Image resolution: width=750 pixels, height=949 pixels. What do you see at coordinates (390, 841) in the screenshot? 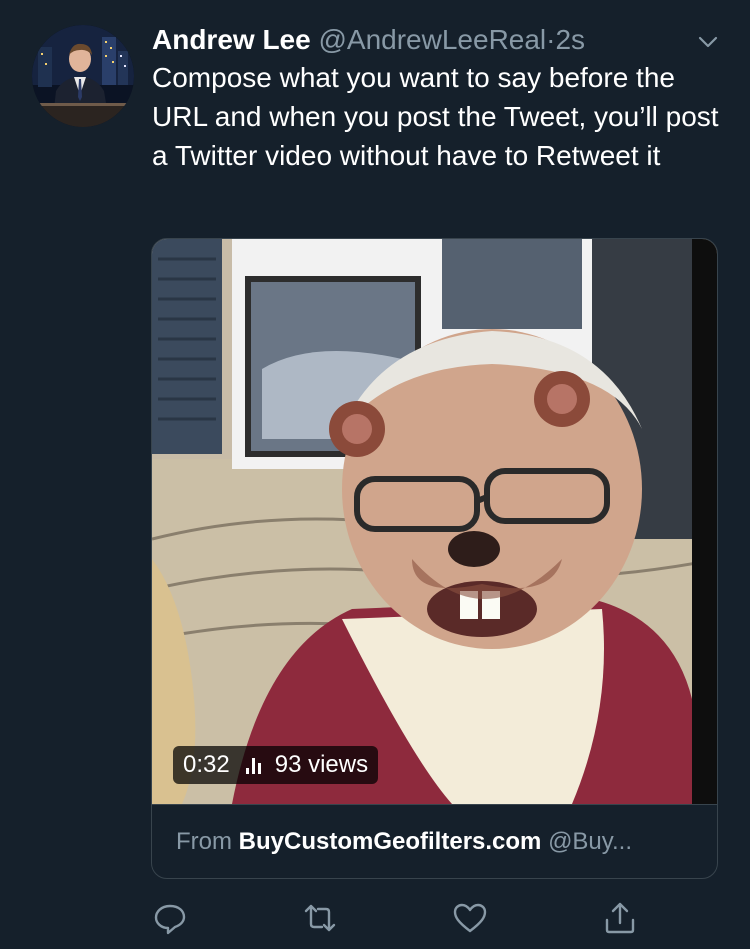
I see `source-domain: BuyCustomGeofilters.com` at bounding box center [390, 841].